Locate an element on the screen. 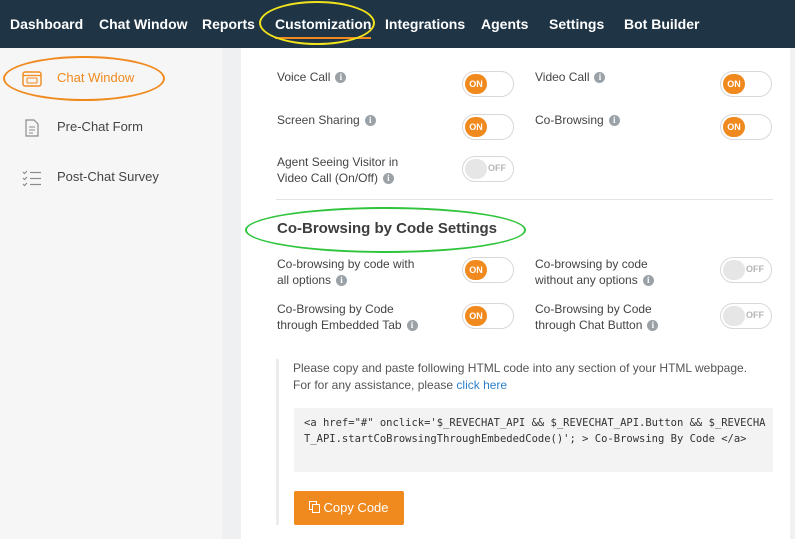 This screenshot has width=795, height=539. video-call-text: Video Call is located at coordinates (562, 77).